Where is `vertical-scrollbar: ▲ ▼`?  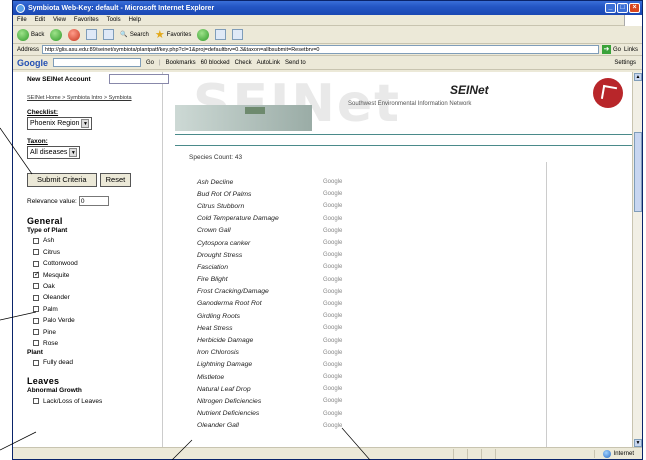
vertical-scrollbar: ▲ ▼ is located at coordinates (637, 260).